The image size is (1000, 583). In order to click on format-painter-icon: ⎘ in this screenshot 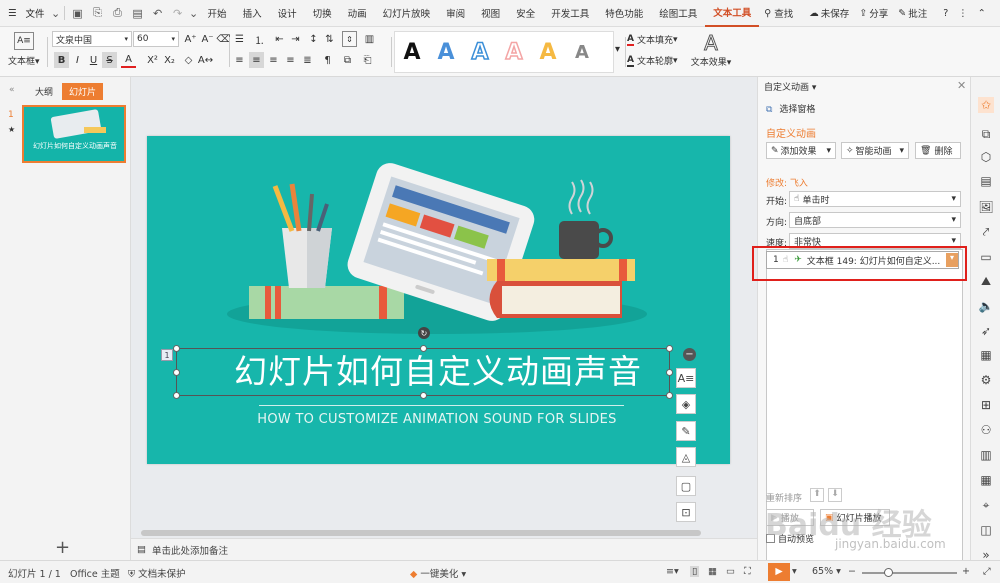, I will do `click(98, 13)`.